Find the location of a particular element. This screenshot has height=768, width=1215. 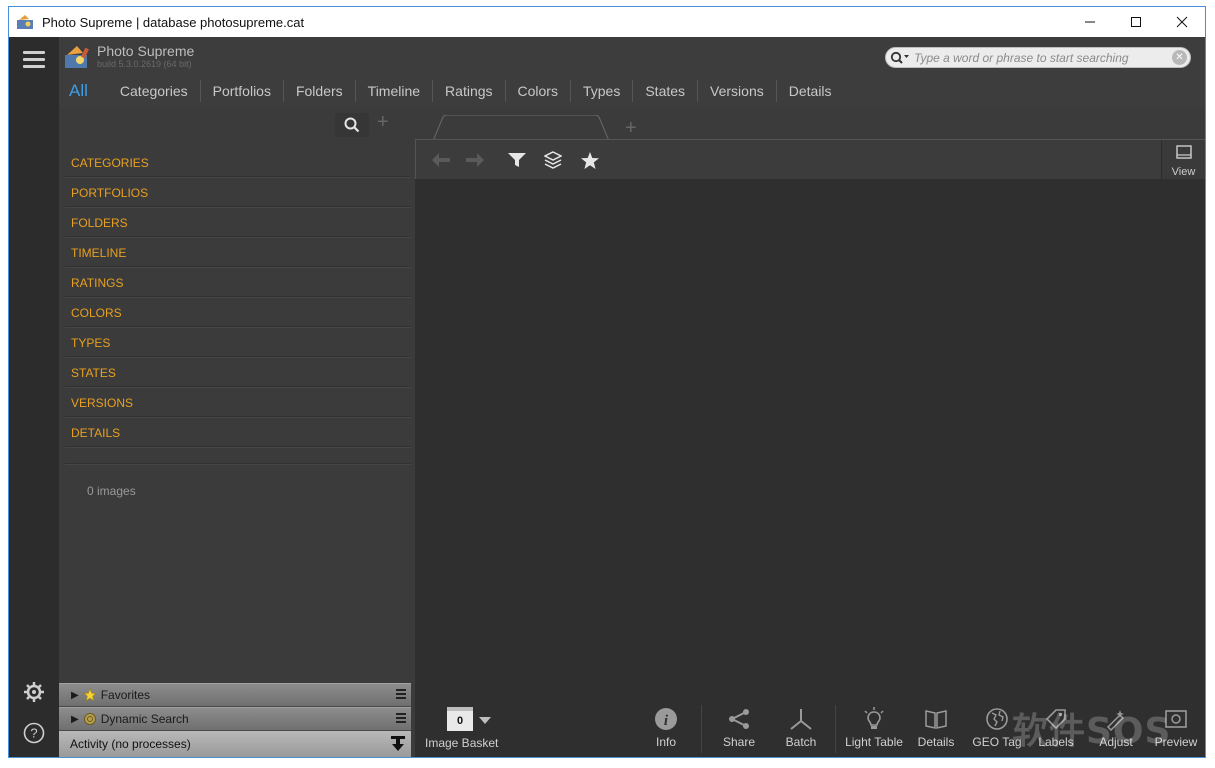

filter-icon is located at coordinates (517, 160).